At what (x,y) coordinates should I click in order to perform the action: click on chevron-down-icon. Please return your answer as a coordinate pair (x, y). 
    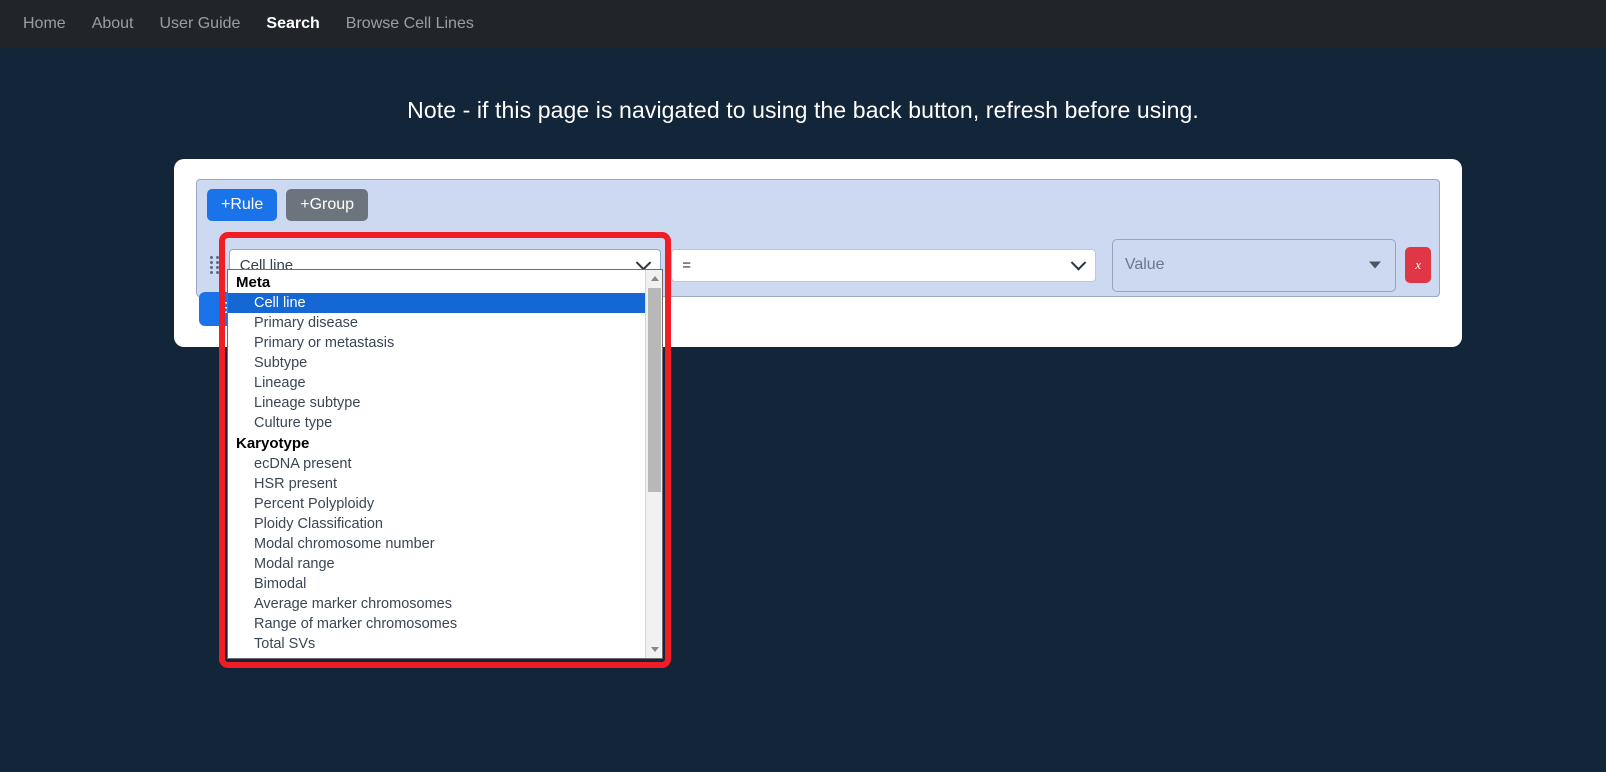
    Looking at the image, I should click on (1078, 263).